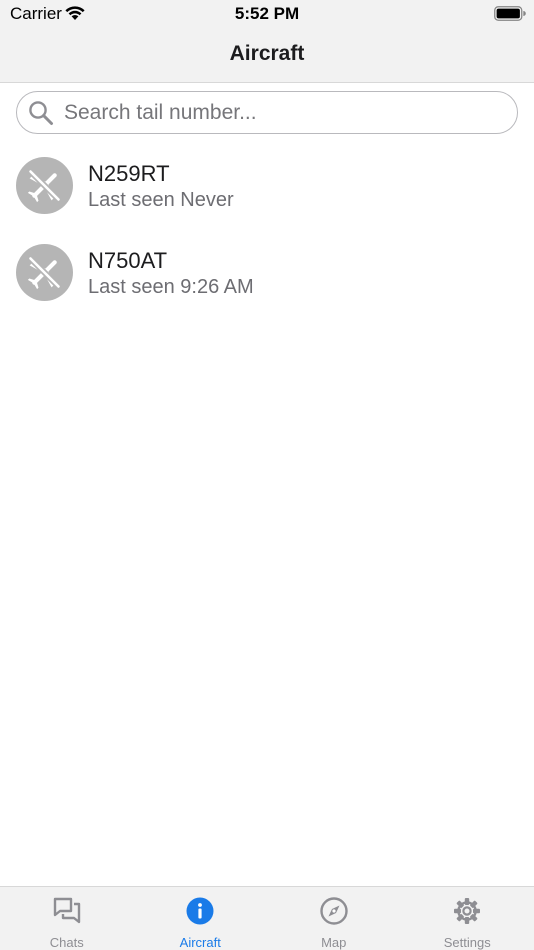 This screenshot has width=534, height=950. Describe the element at coordinates (129, 173) in the screenshot. I see `tail-number: N259RT` at that location.